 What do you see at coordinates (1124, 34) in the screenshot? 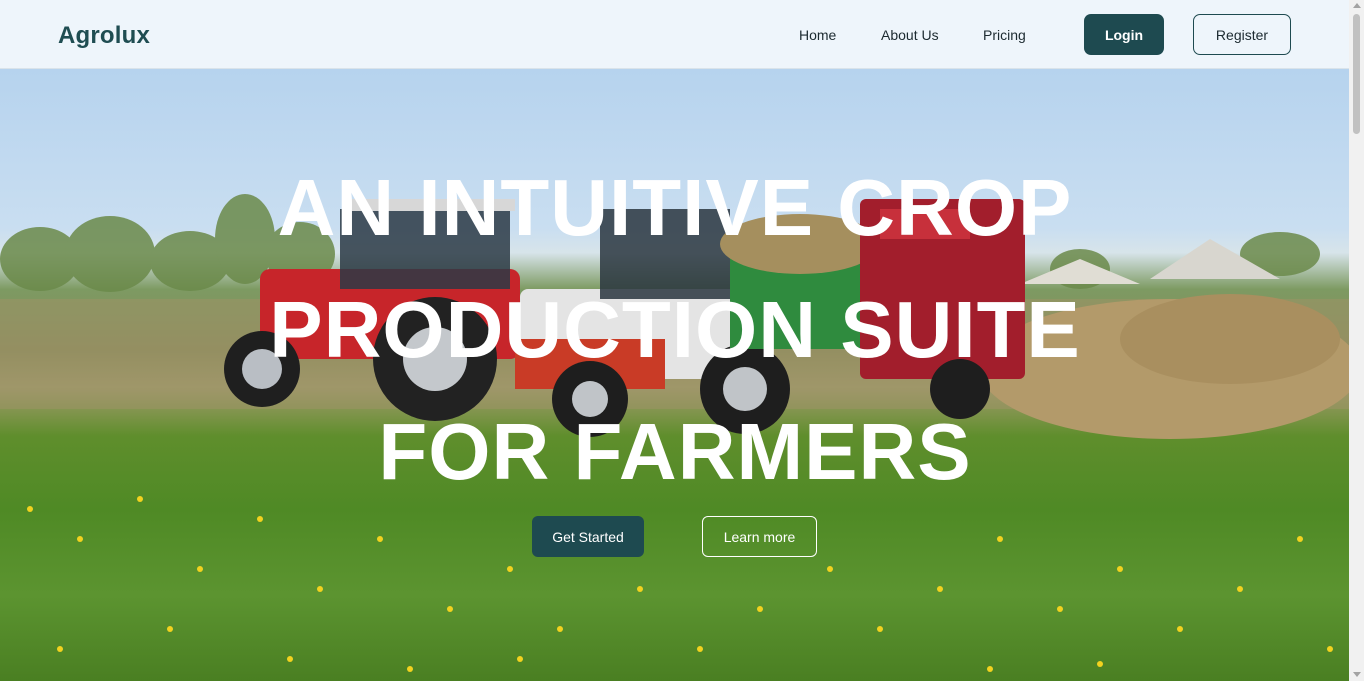
I see `login-button: Login` at bounding box center [1124, 34].